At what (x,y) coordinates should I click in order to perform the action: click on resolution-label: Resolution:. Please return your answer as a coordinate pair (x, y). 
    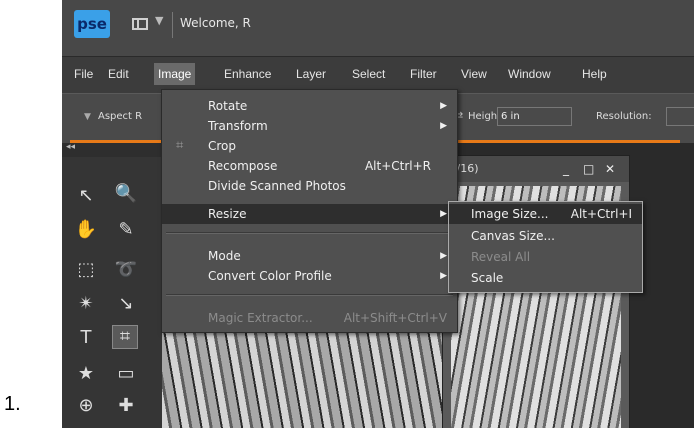
    Looking at the image, I should click on (624, 116).